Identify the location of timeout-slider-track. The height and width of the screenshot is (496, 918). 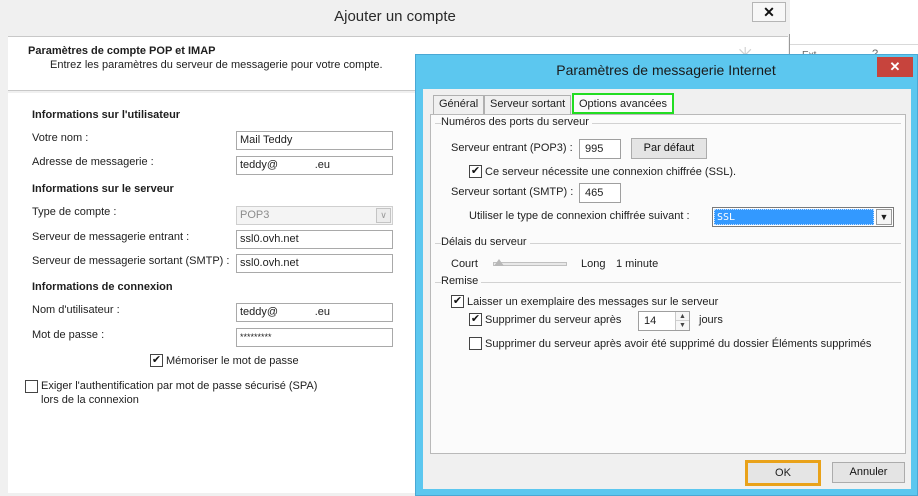
(530, 264).